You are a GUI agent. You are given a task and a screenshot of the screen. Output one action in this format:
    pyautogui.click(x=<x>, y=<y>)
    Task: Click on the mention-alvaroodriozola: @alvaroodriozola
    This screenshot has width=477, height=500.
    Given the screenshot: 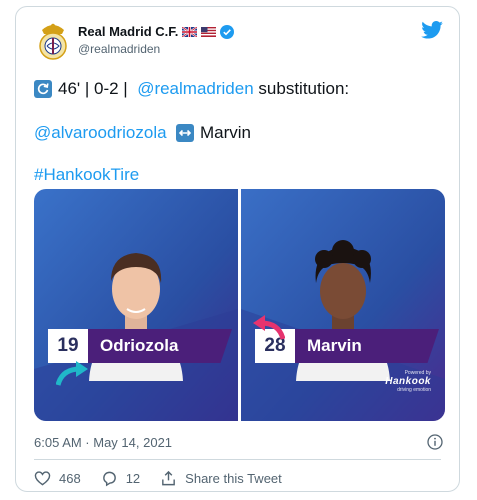 What is the action you would take?
    pyautogui.click(x=100, y=133)
    